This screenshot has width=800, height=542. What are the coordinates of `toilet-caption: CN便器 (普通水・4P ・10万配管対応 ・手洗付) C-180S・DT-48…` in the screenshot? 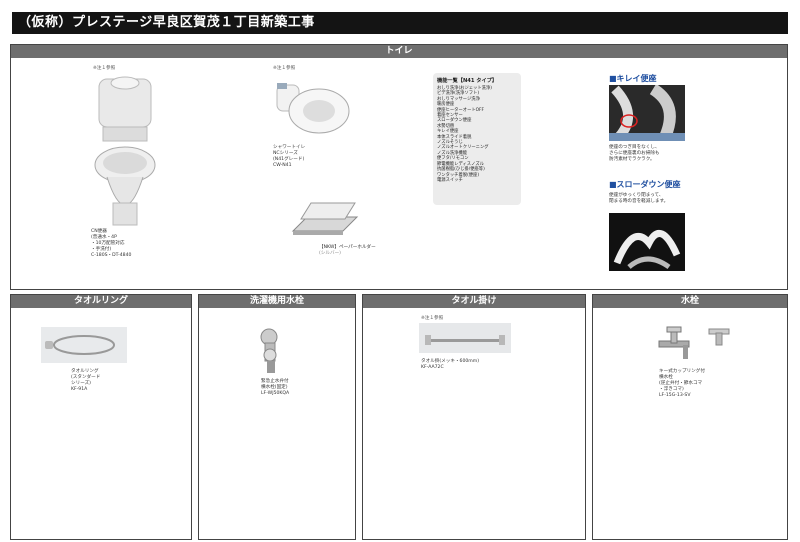 It's located at (111, 243).